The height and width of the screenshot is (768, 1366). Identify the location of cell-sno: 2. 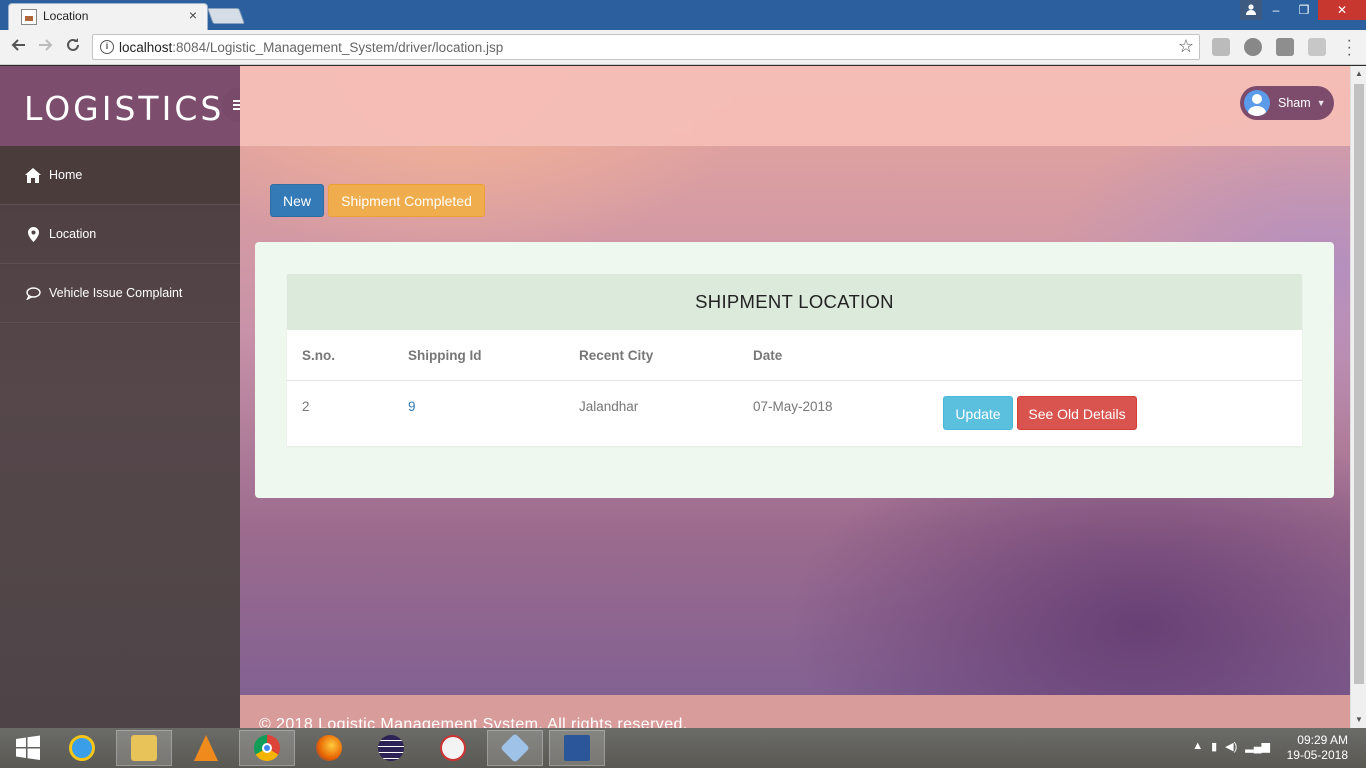
(306, 406).